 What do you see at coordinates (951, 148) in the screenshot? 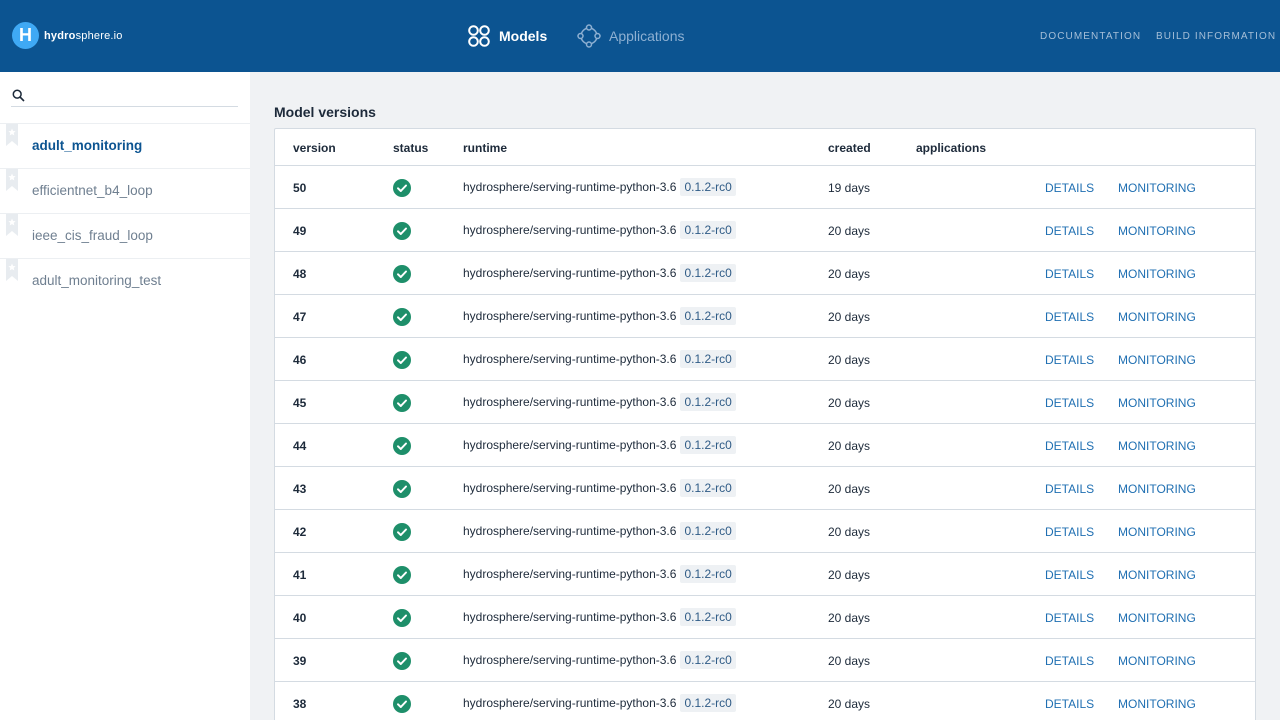
I see `col-applications: applications` at bounding box center [951, 148].